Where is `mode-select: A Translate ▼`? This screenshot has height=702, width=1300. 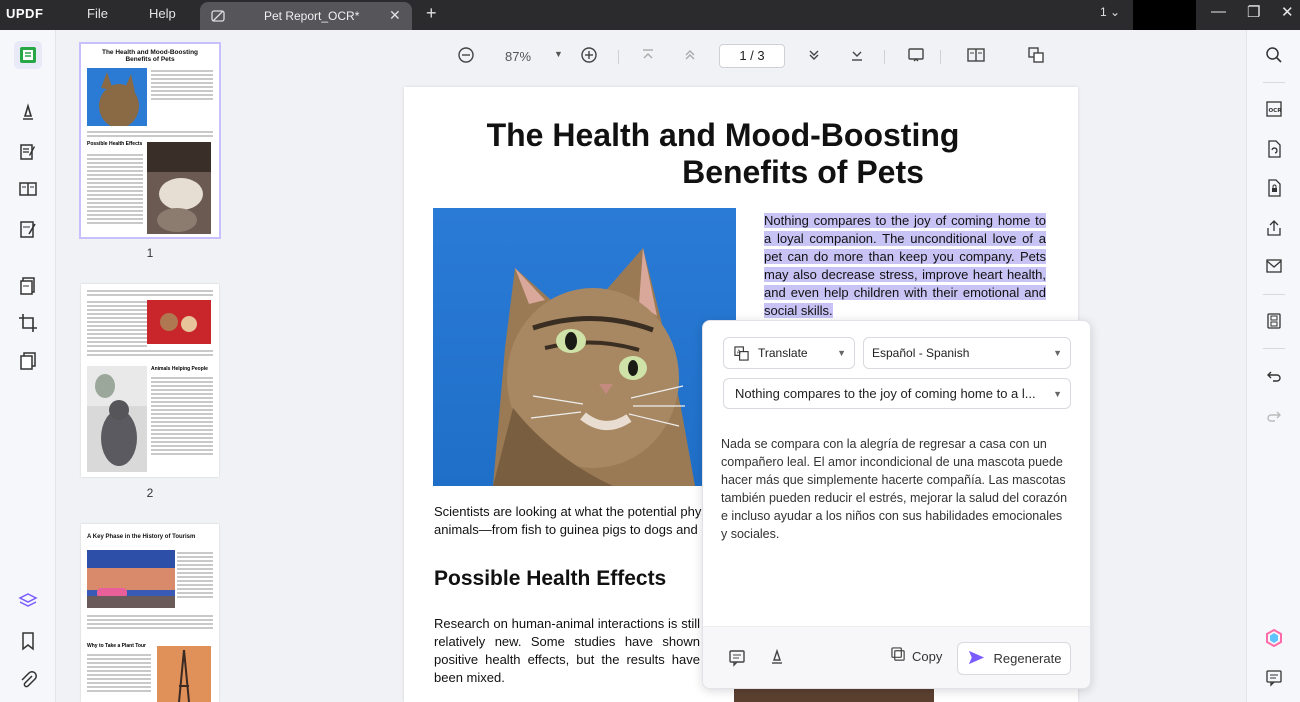
mode-select: A Translate ▼ is located at coordinates (789, 353).